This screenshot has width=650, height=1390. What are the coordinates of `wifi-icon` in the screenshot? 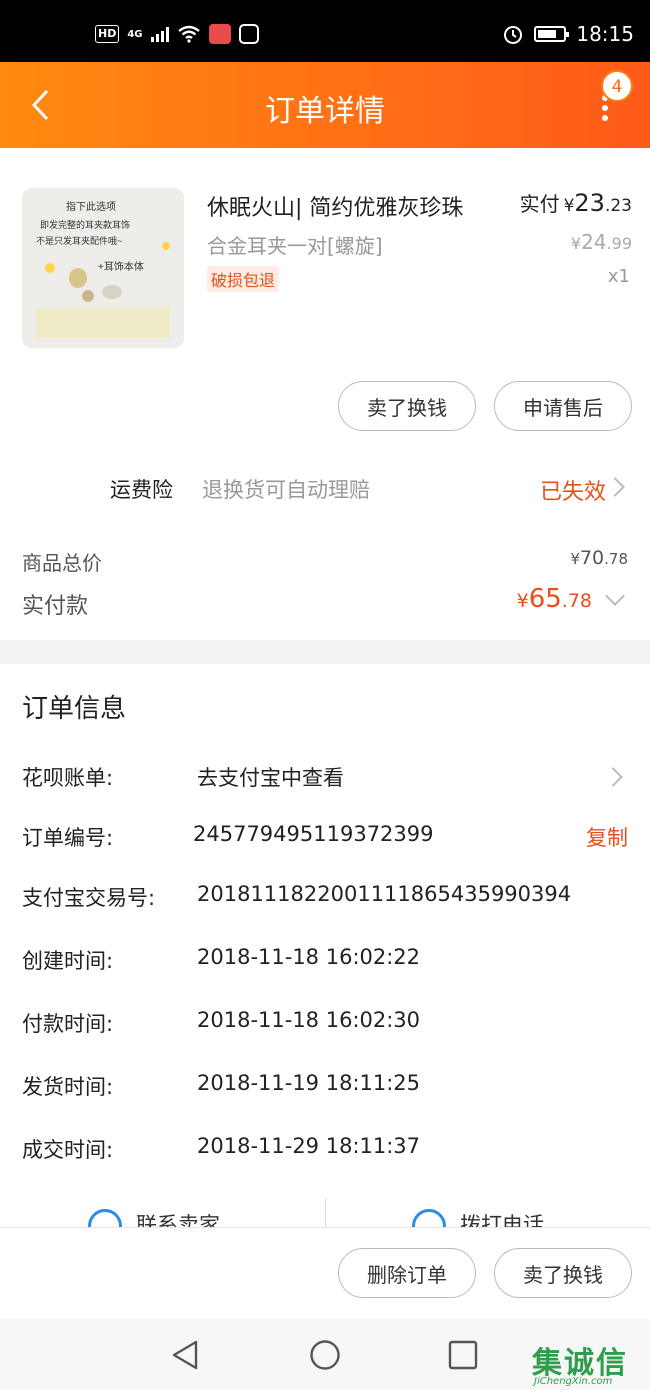 It's located at (188, 34).